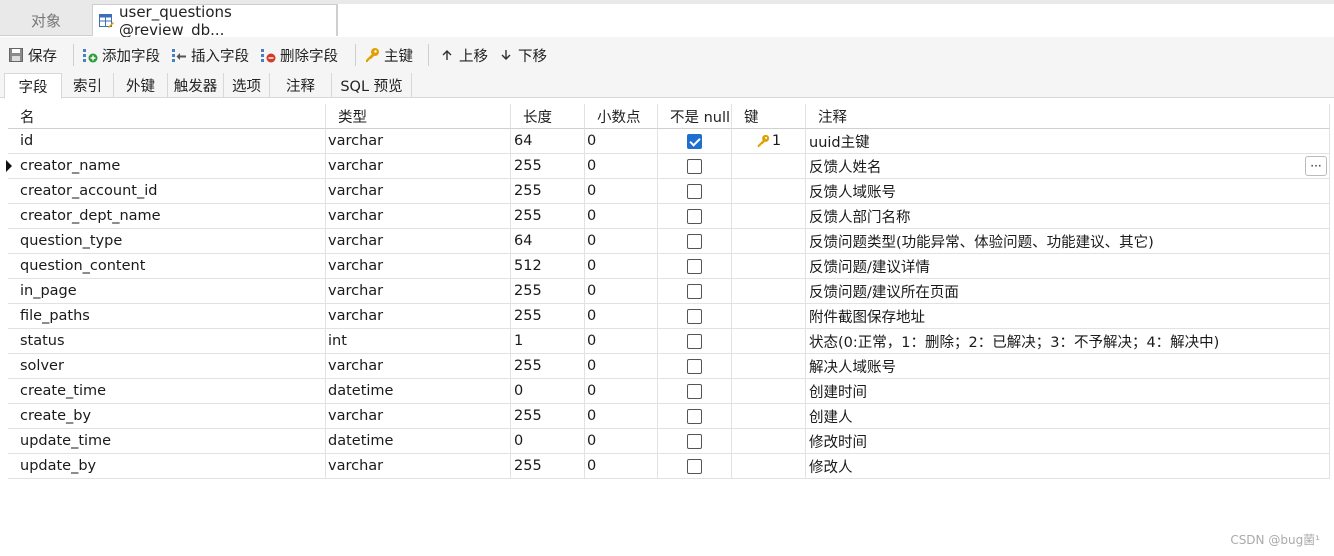 This screenshot has height=556, width=1334. I want to click on subtab-sql-preview: SQL 预览, so click(372, 85).